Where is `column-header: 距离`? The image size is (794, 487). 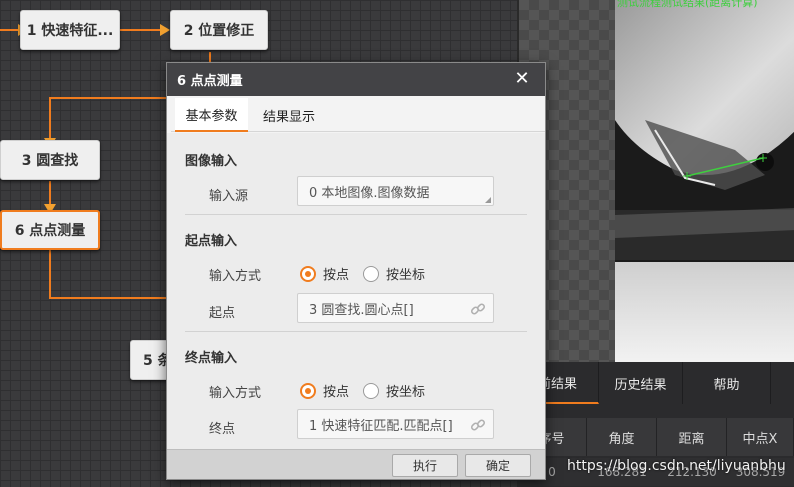
column-header: 距离 is located at coordinates (692, 437).